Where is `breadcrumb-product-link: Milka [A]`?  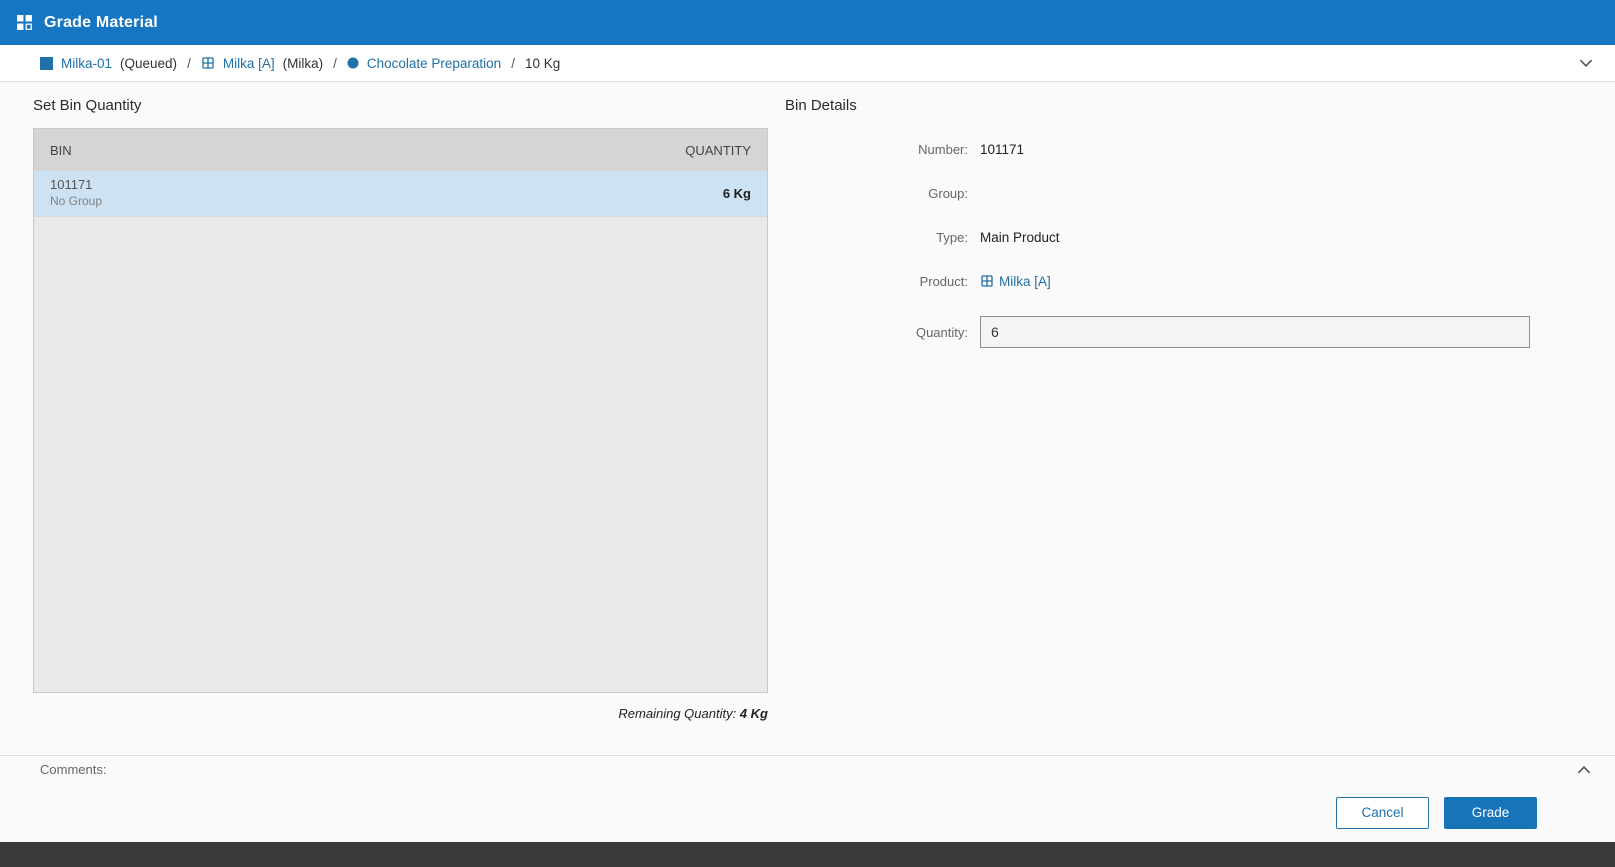
breadcrumb-product-link: Milka [A] is located at coordinates (249, 63).